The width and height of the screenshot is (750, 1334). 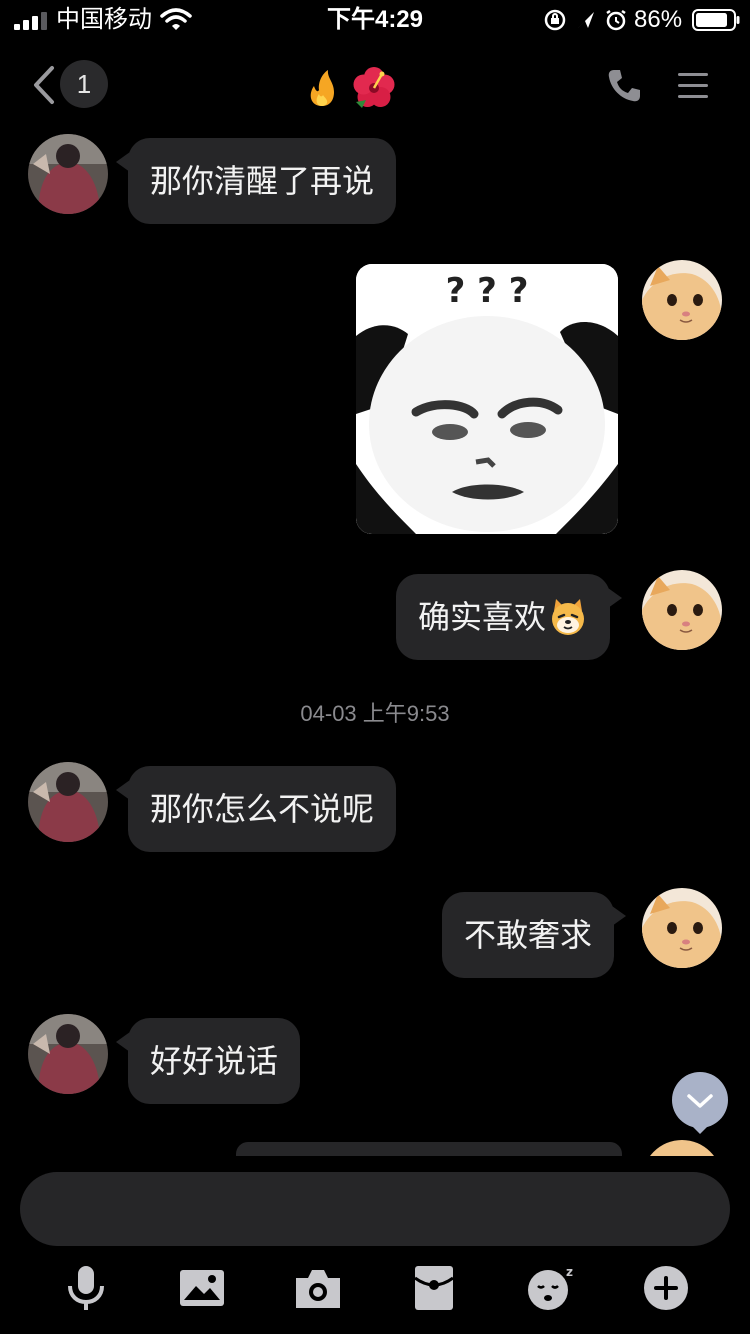 I want to click on scroll-button-pointer, so click(x=700, y=1129).